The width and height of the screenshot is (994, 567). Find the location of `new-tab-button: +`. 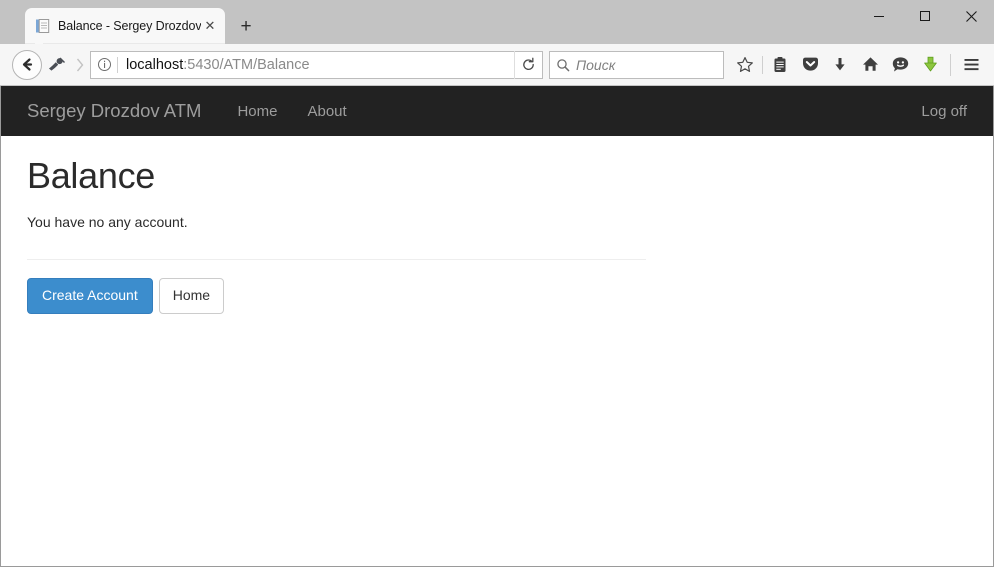

new-tab-button: + is located at coordinates (246, 26).